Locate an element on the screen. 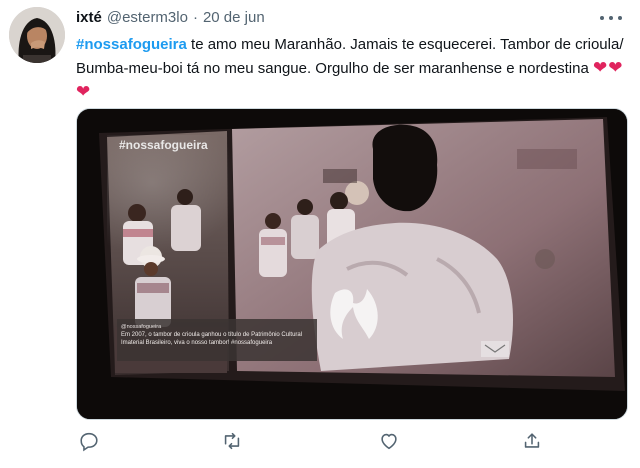 This screenshot has width=640, height=468. retweet-icon is located at coordinates (234, 443).